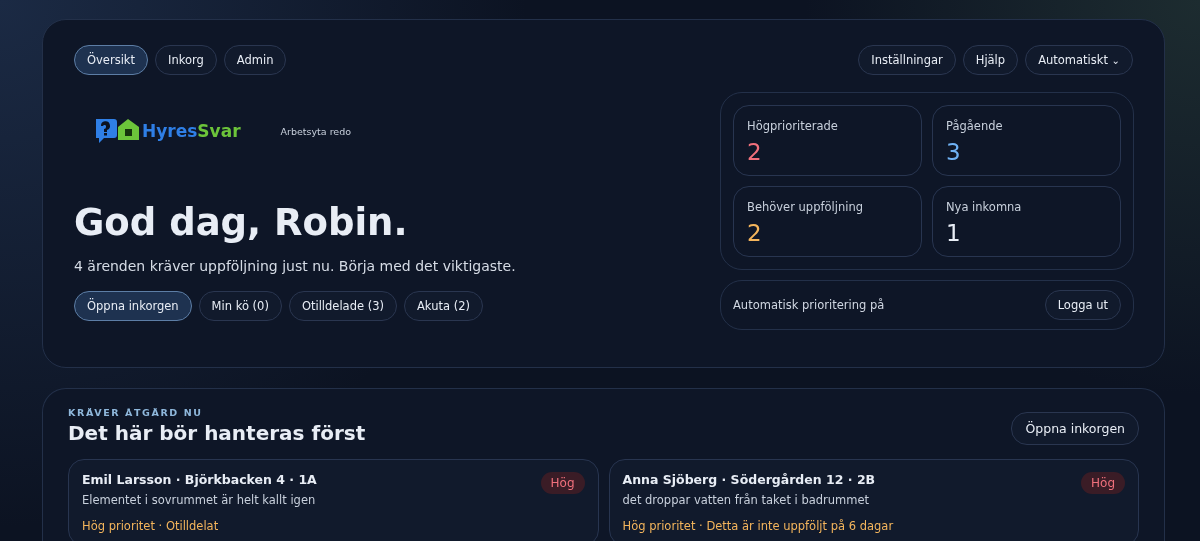 The image size is (1200, 541). I want to click on logo: HyresSvar, so click(167, 131).